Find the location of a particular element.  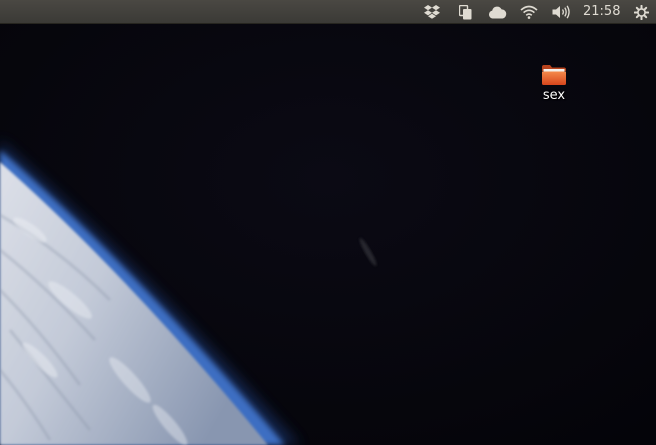

top-panel: 21:58 is located at coordinates (328, 12).